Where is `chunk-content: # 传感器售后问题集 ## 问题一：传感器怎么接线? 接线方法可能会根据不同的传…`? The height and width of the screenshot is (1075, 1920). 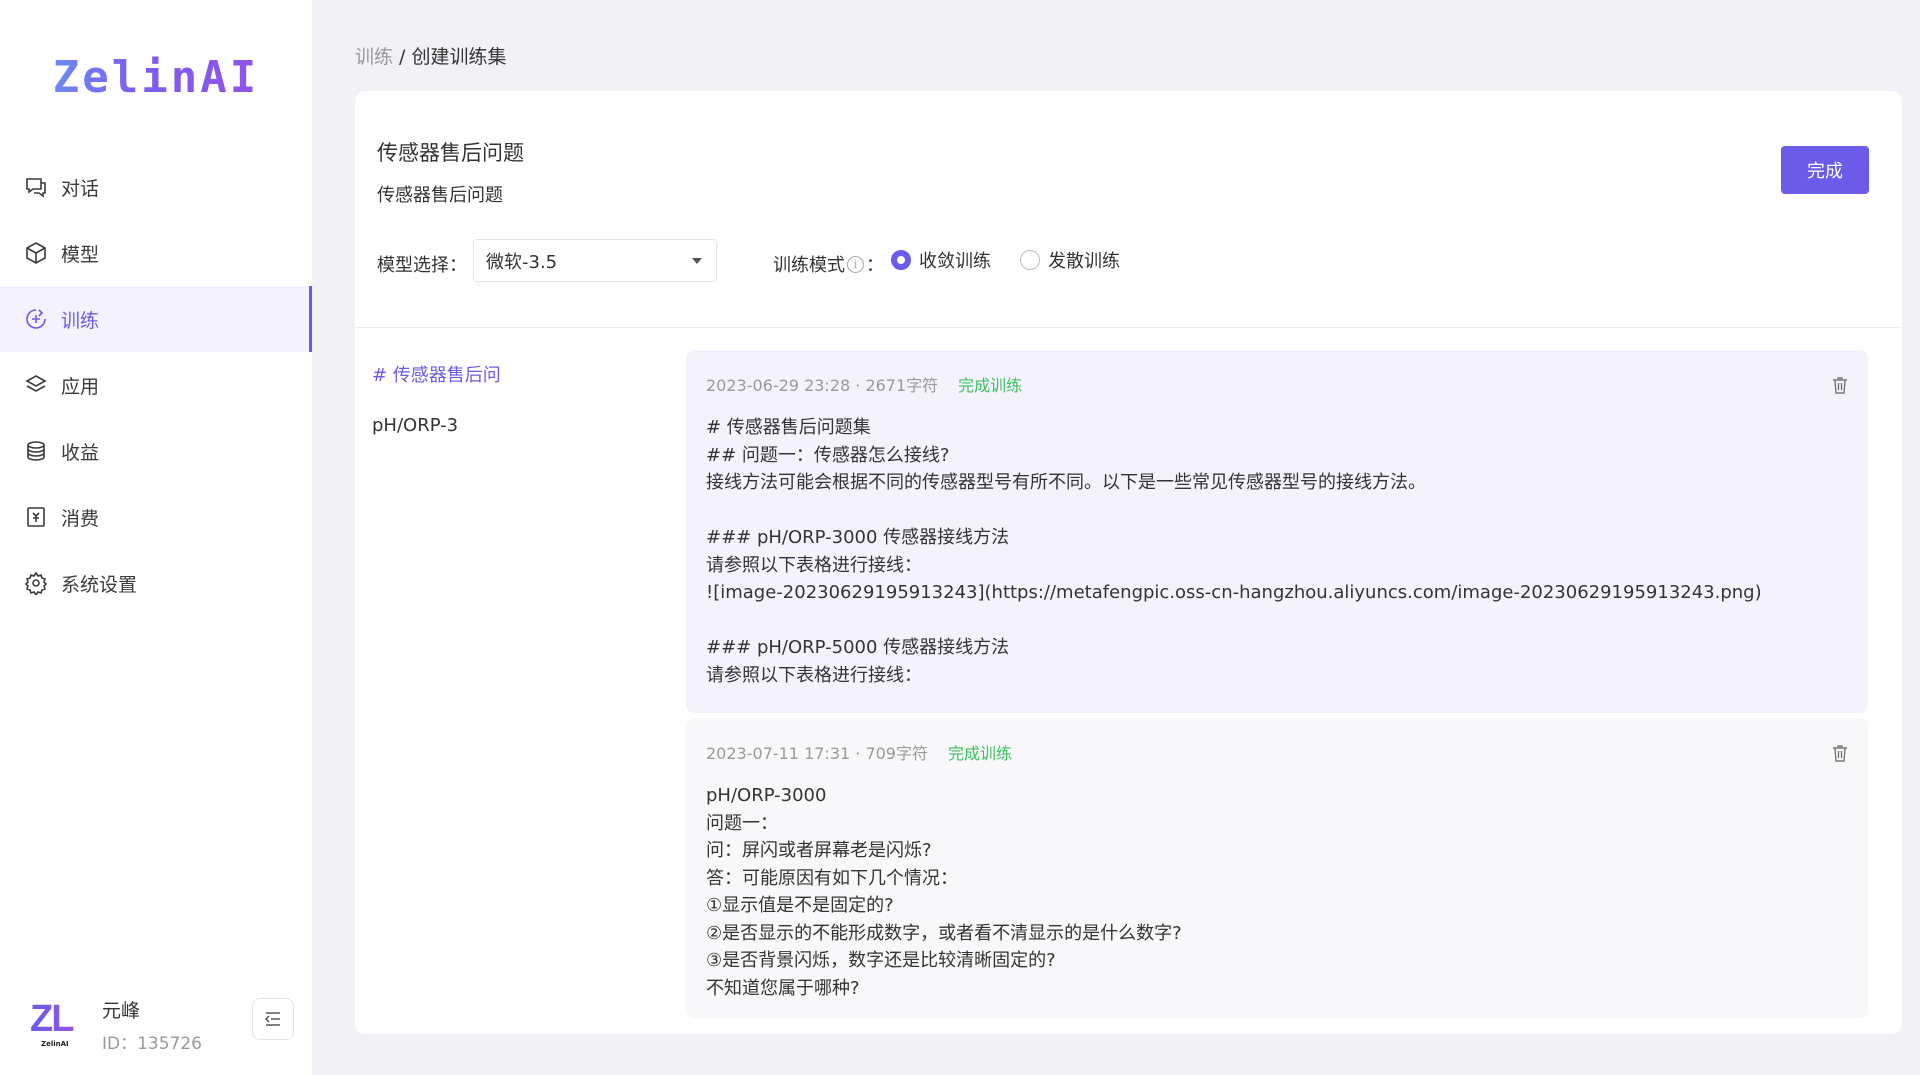 chunk-content: # 传感器售后问题集 ## 问题一：传感器怎么接线? 接线方法可能会根据不同的传… is located at coordinates (1234, 551).